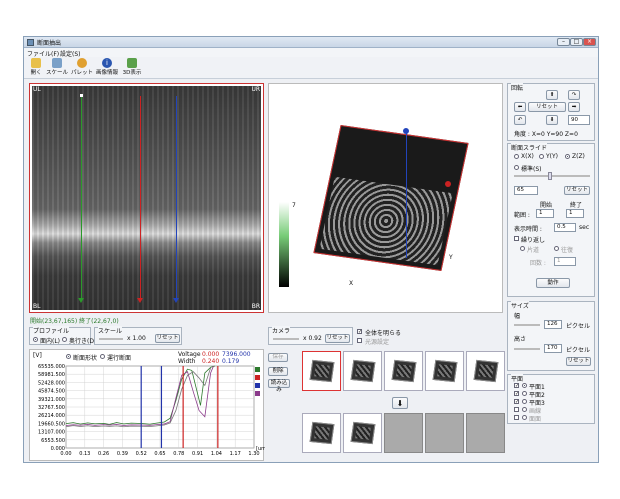 The width and height of the screenshot is (620, 499). I want to click on rotation-group: 回転 ⬆ ↷ ⬅ リセット ➡ ↶ ⬇ 90 角度 : X=0 Y=90 Z=0, so click(551, 112).